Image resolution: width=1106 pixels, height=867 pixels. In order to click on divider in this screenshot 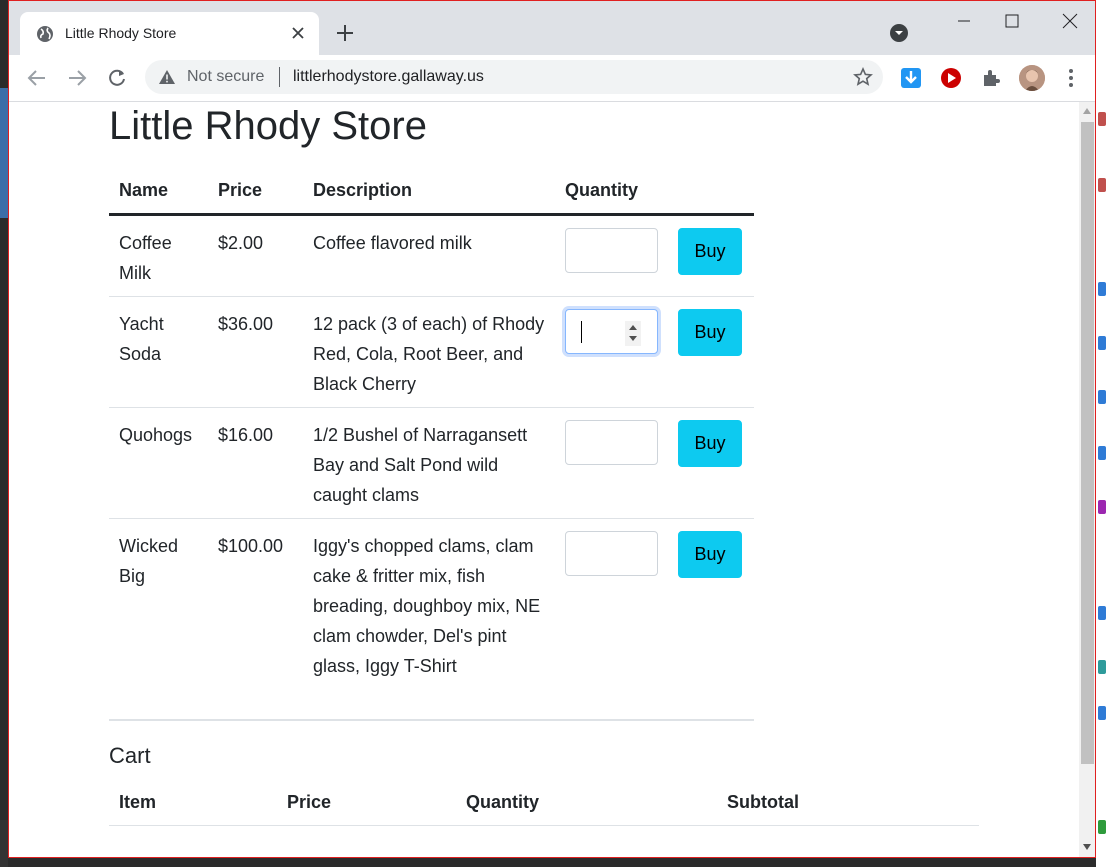, I will do `click(279, 77)`.